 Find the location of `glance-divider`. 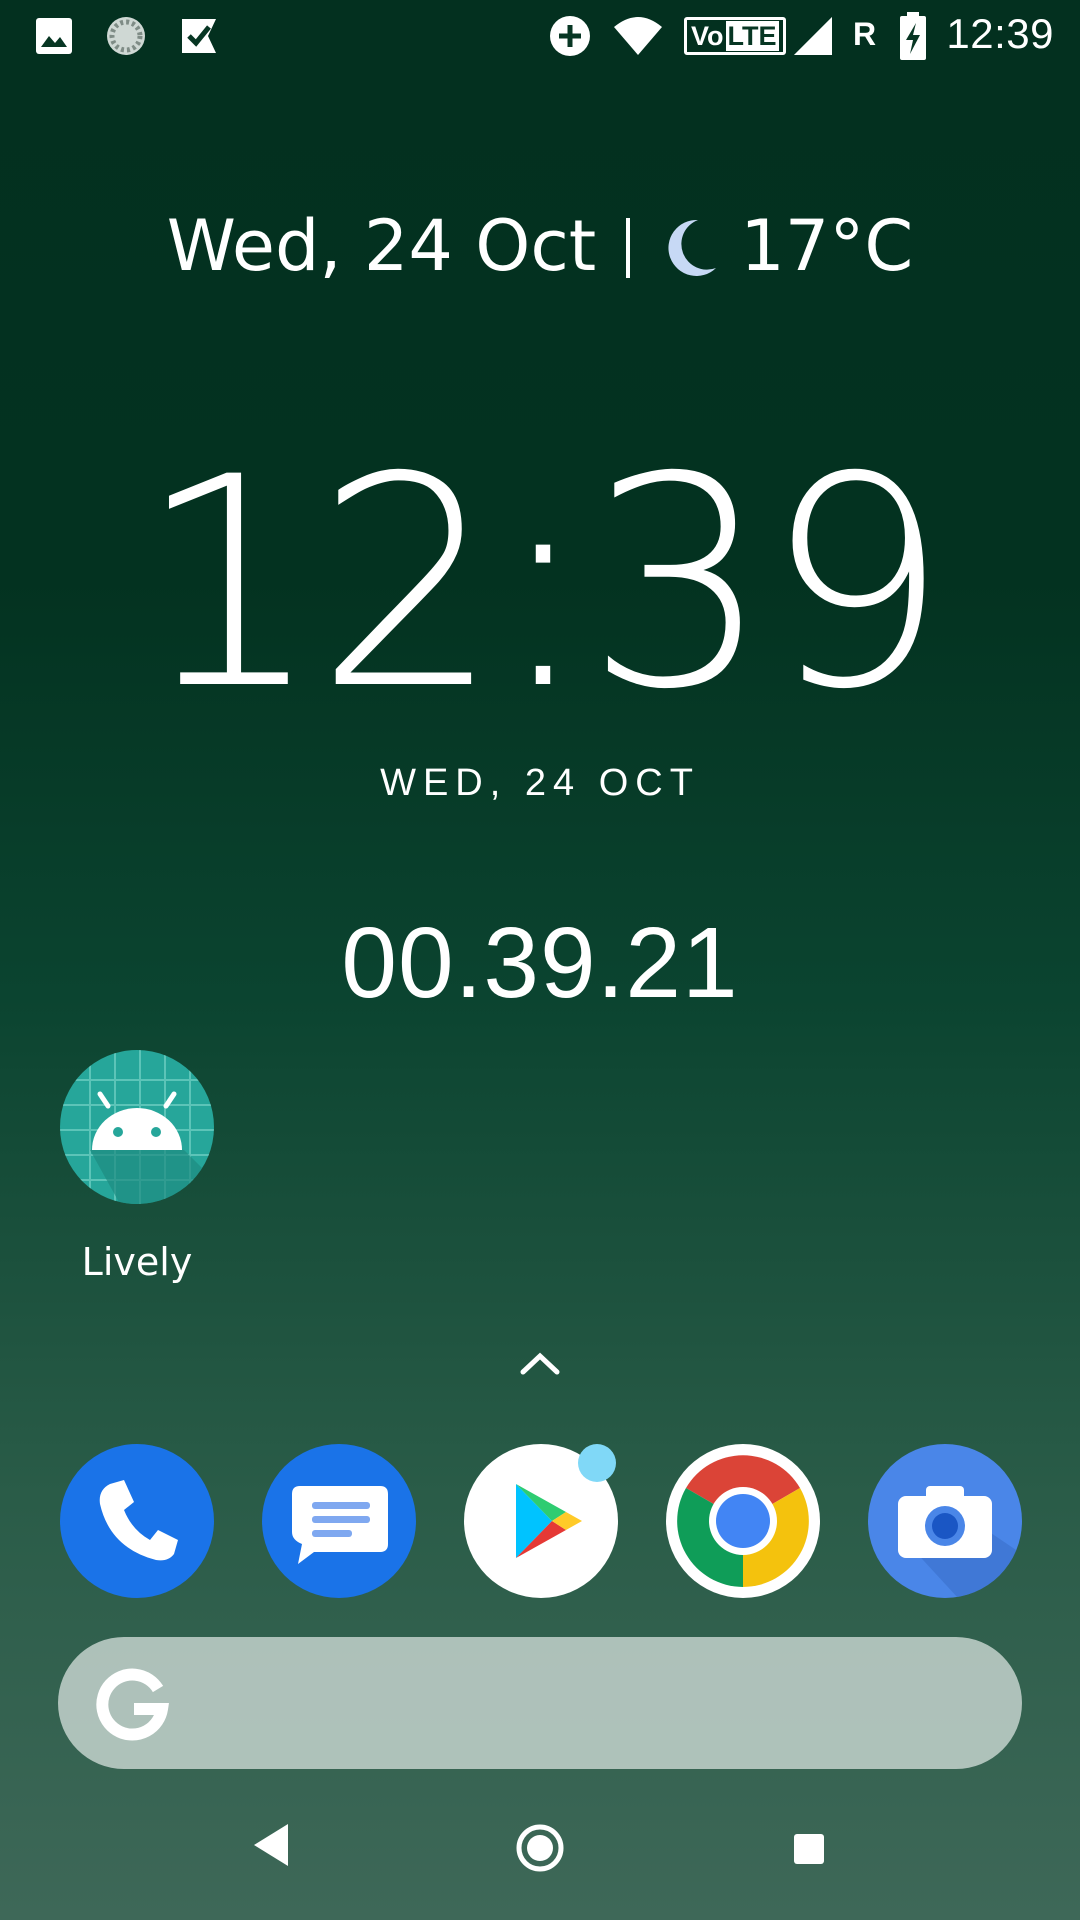

glance-divider is located at coordinates (628, 248).